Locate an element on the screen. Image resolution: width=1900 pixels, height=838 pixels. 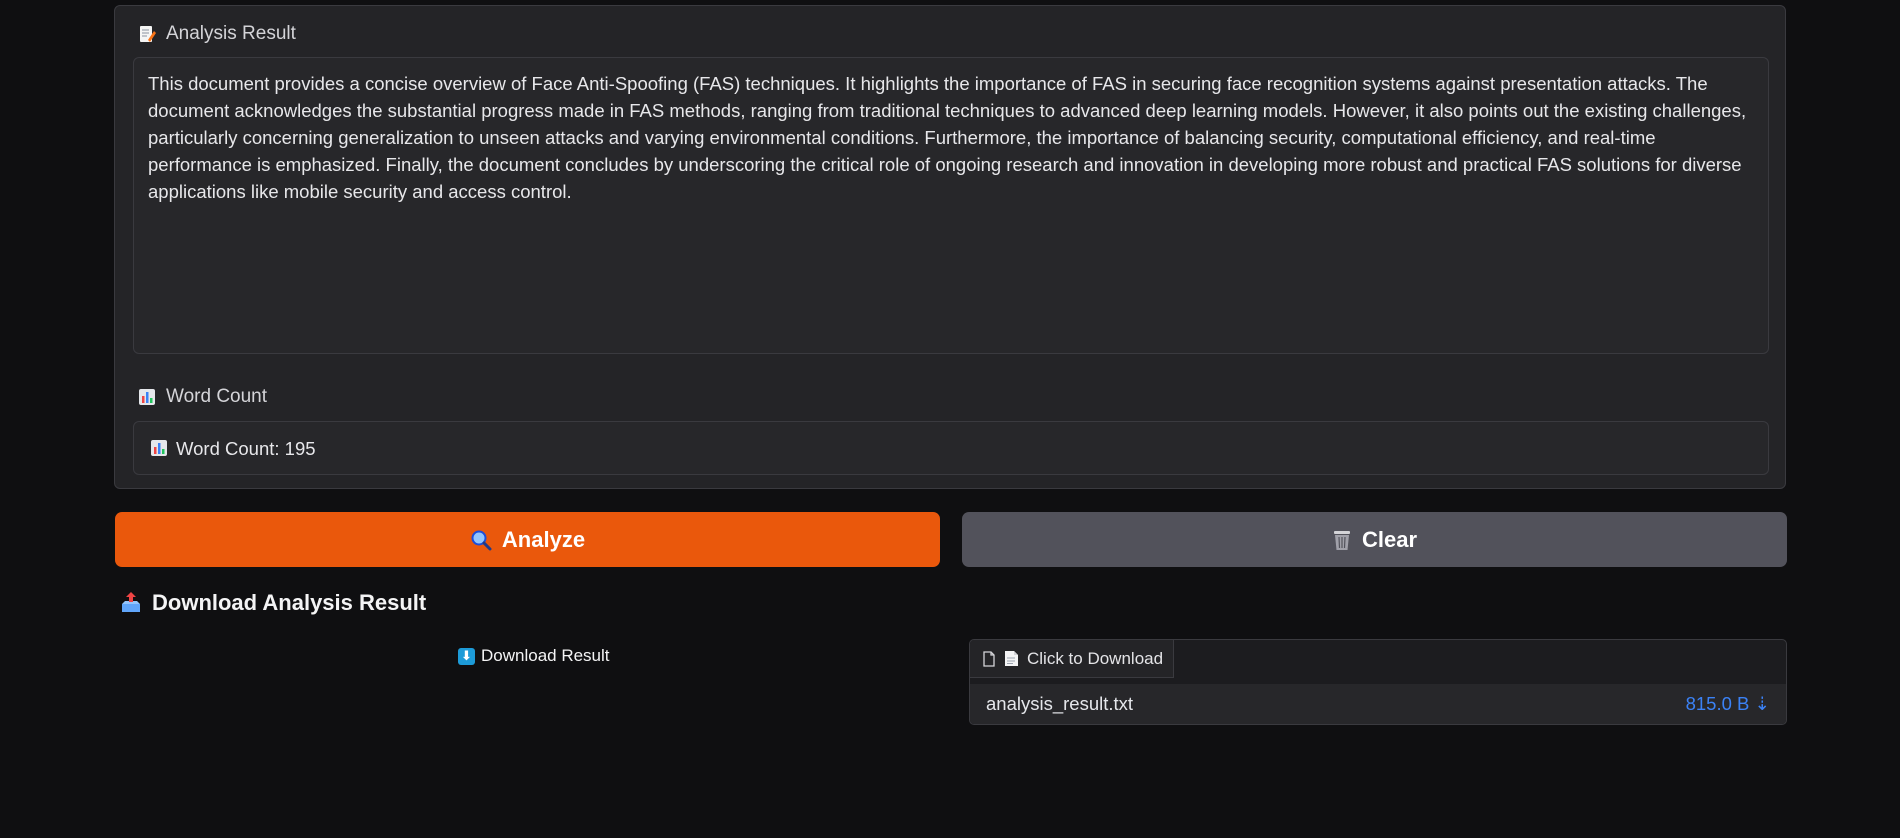
download-section-title-text: Download Analysis Result is located at coordinates (289, 602).